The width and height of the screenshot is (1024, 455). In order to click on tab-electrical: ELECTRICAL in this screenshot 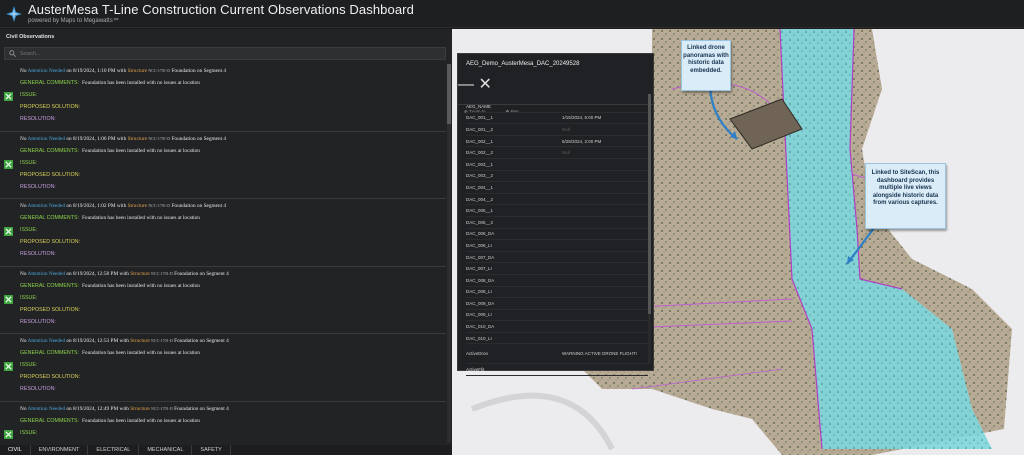, I will do `click(114, 450)`.